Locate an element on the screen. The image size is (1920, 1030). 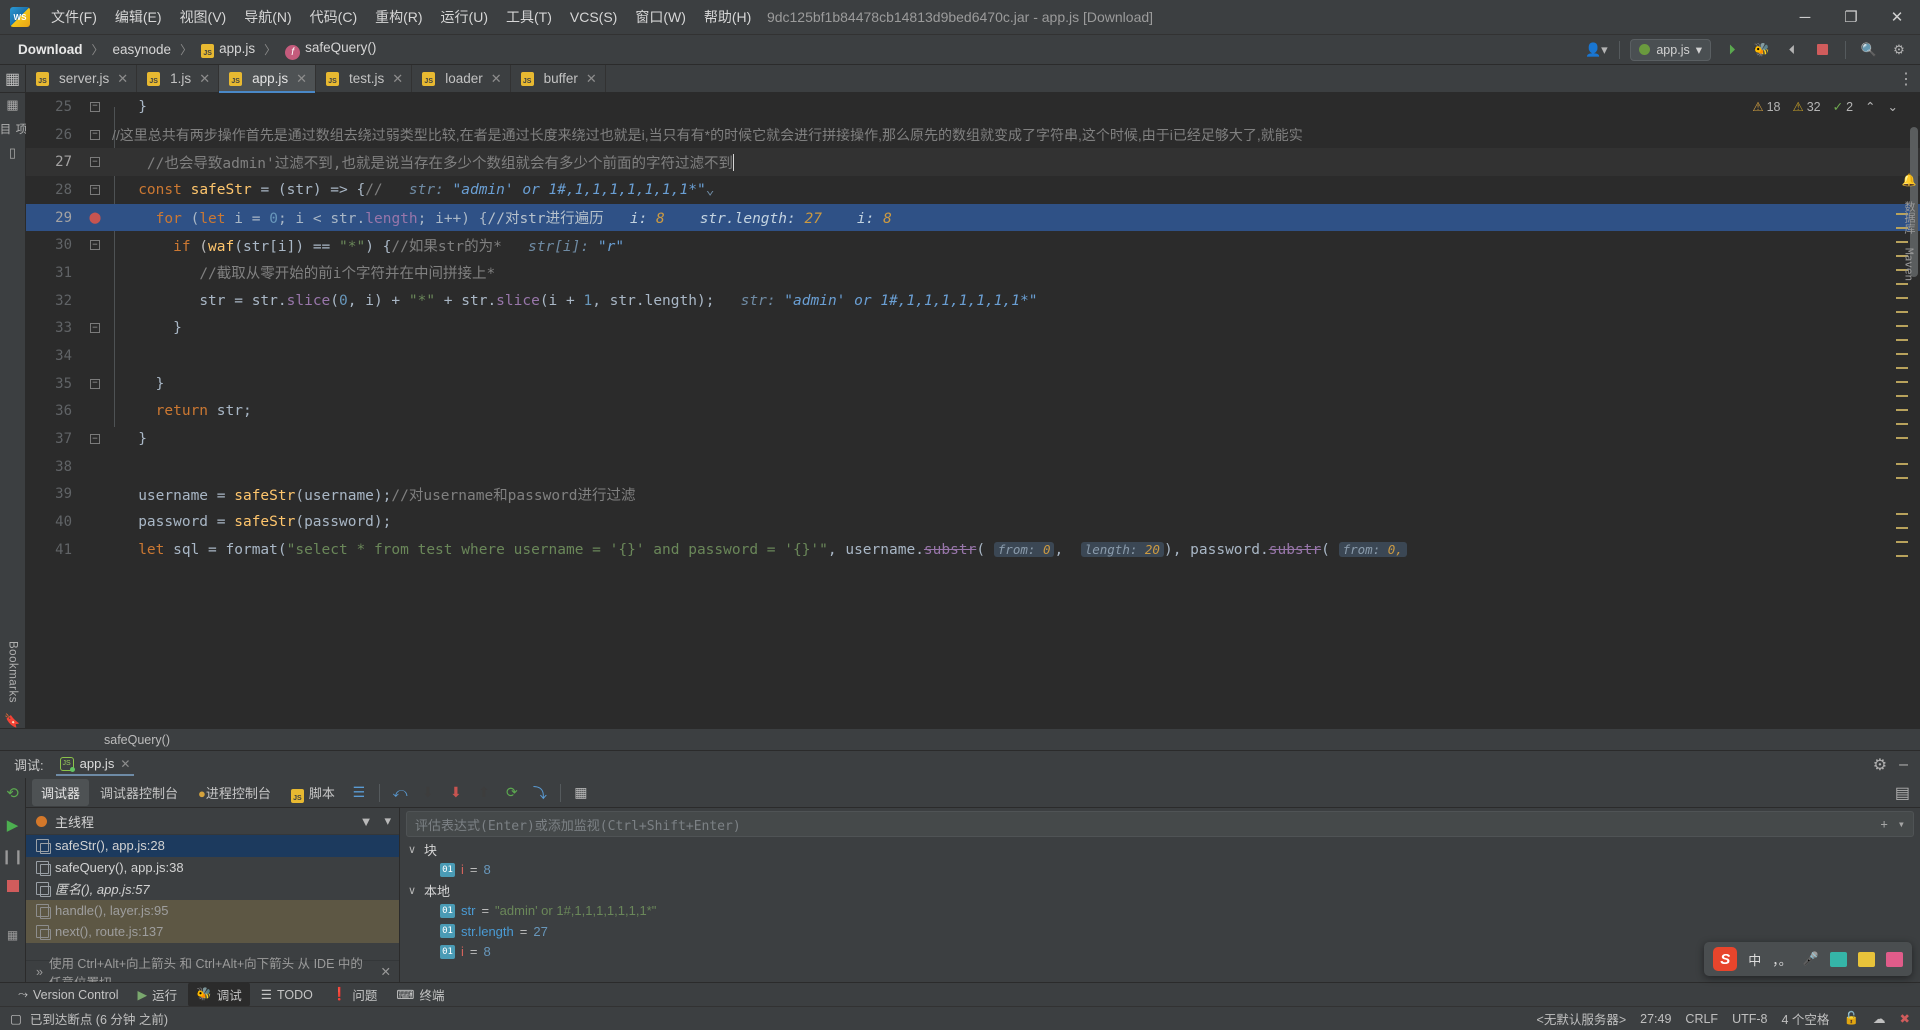
frames-icon: ☰ is located at coordinates (359, 793).